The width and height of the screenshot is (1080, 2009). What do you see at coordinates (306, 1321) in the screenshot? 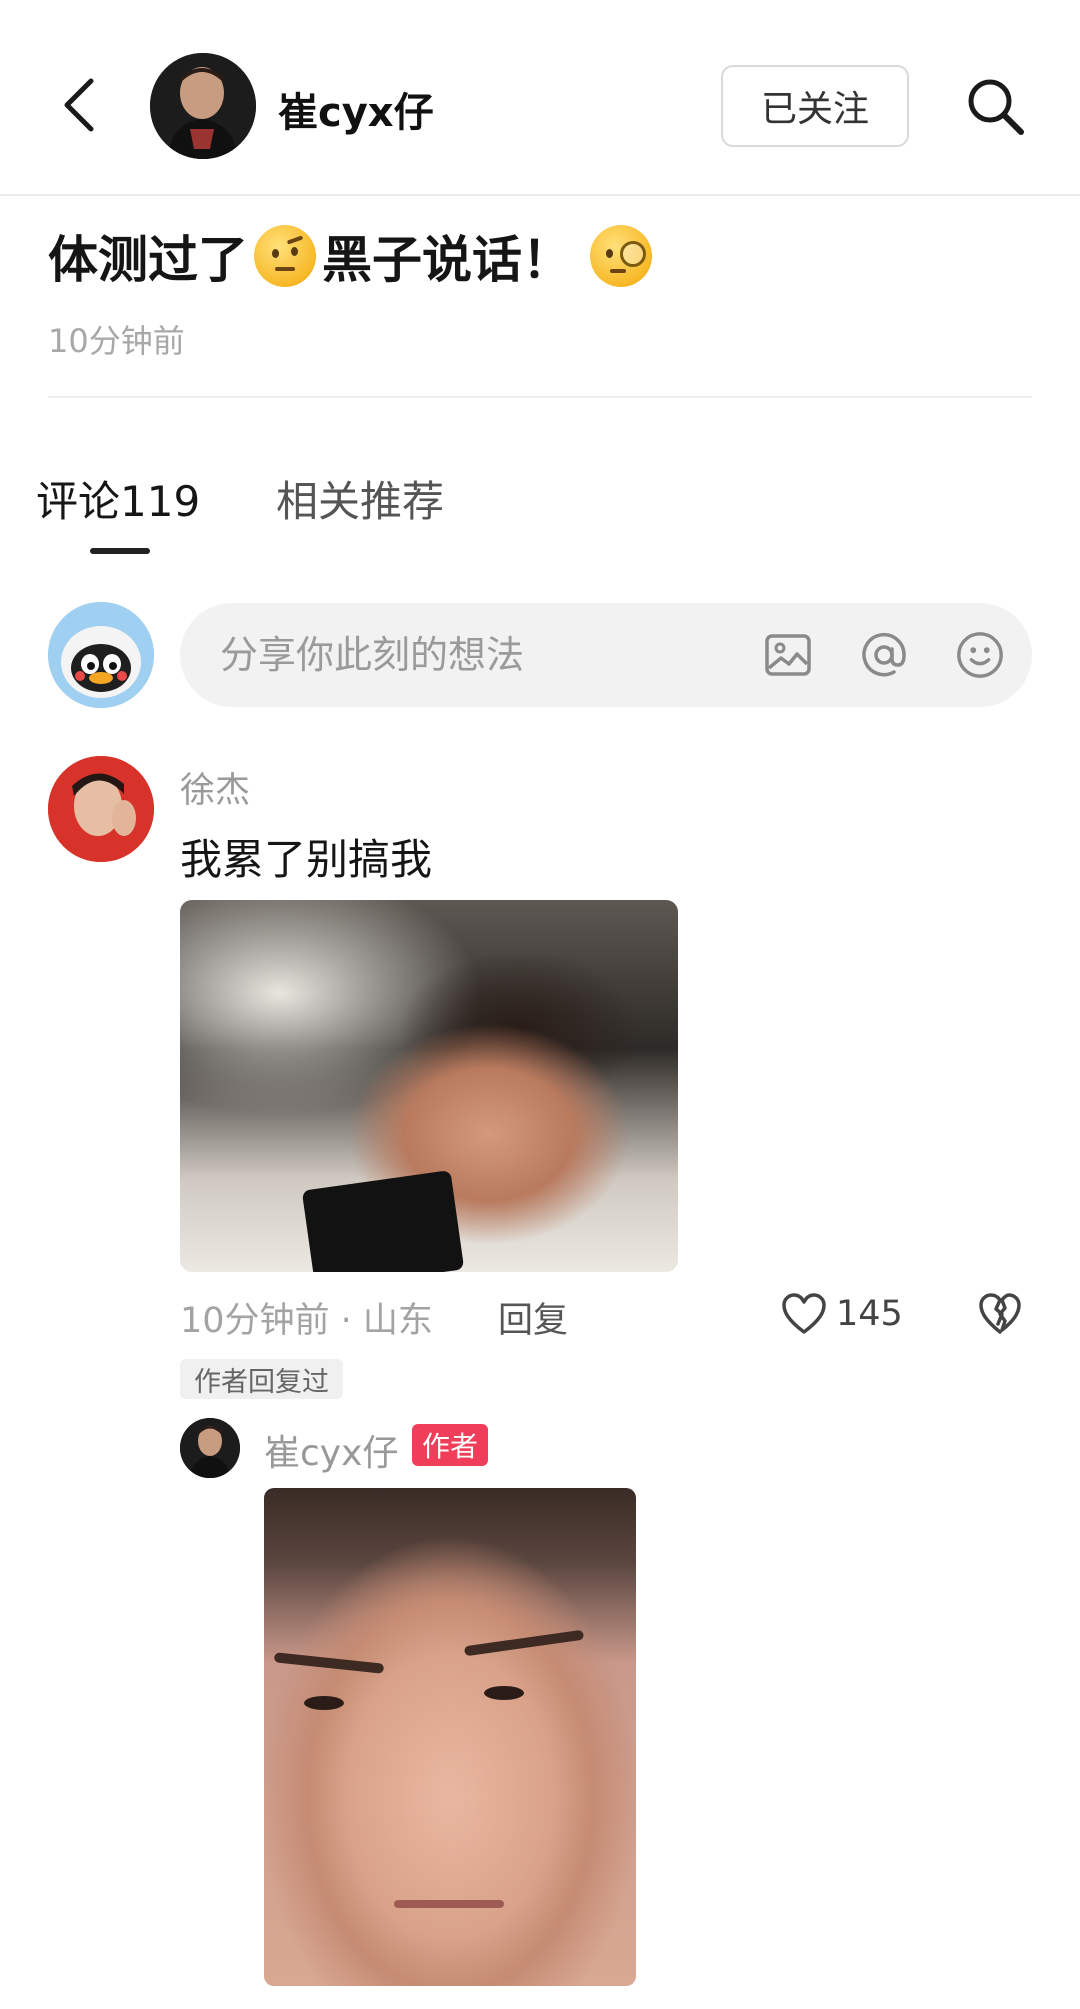
I see `comment-meta: 10分钟前 · 山东` at bounding box center [306, 1321].